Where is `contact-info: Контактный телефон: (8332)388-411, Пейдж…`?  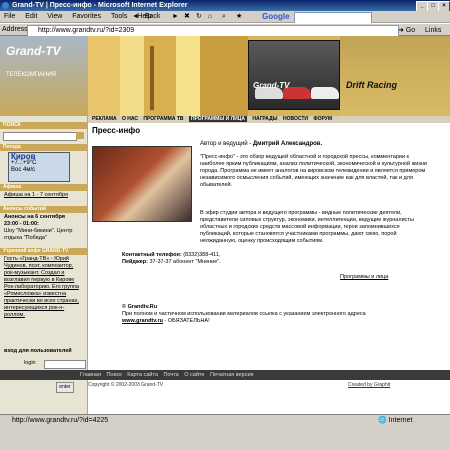 contact-info: Контактный телефон: (8332)388-411, Пейдж… is located at coordinates (171, 258).